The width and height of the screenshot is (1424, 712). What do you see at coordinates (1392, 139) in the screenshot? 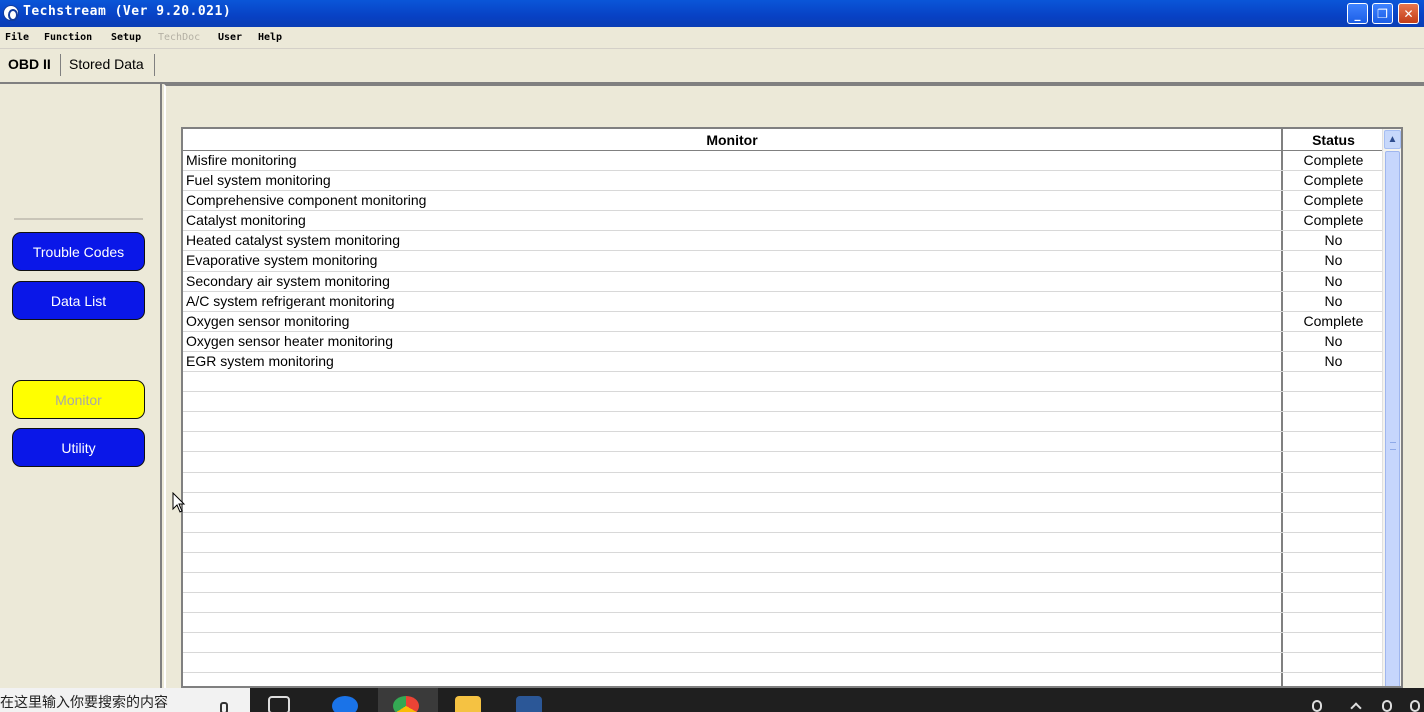
I see `scroll-up-arrow-icon: ▲` at bounding box center [1392, 139].